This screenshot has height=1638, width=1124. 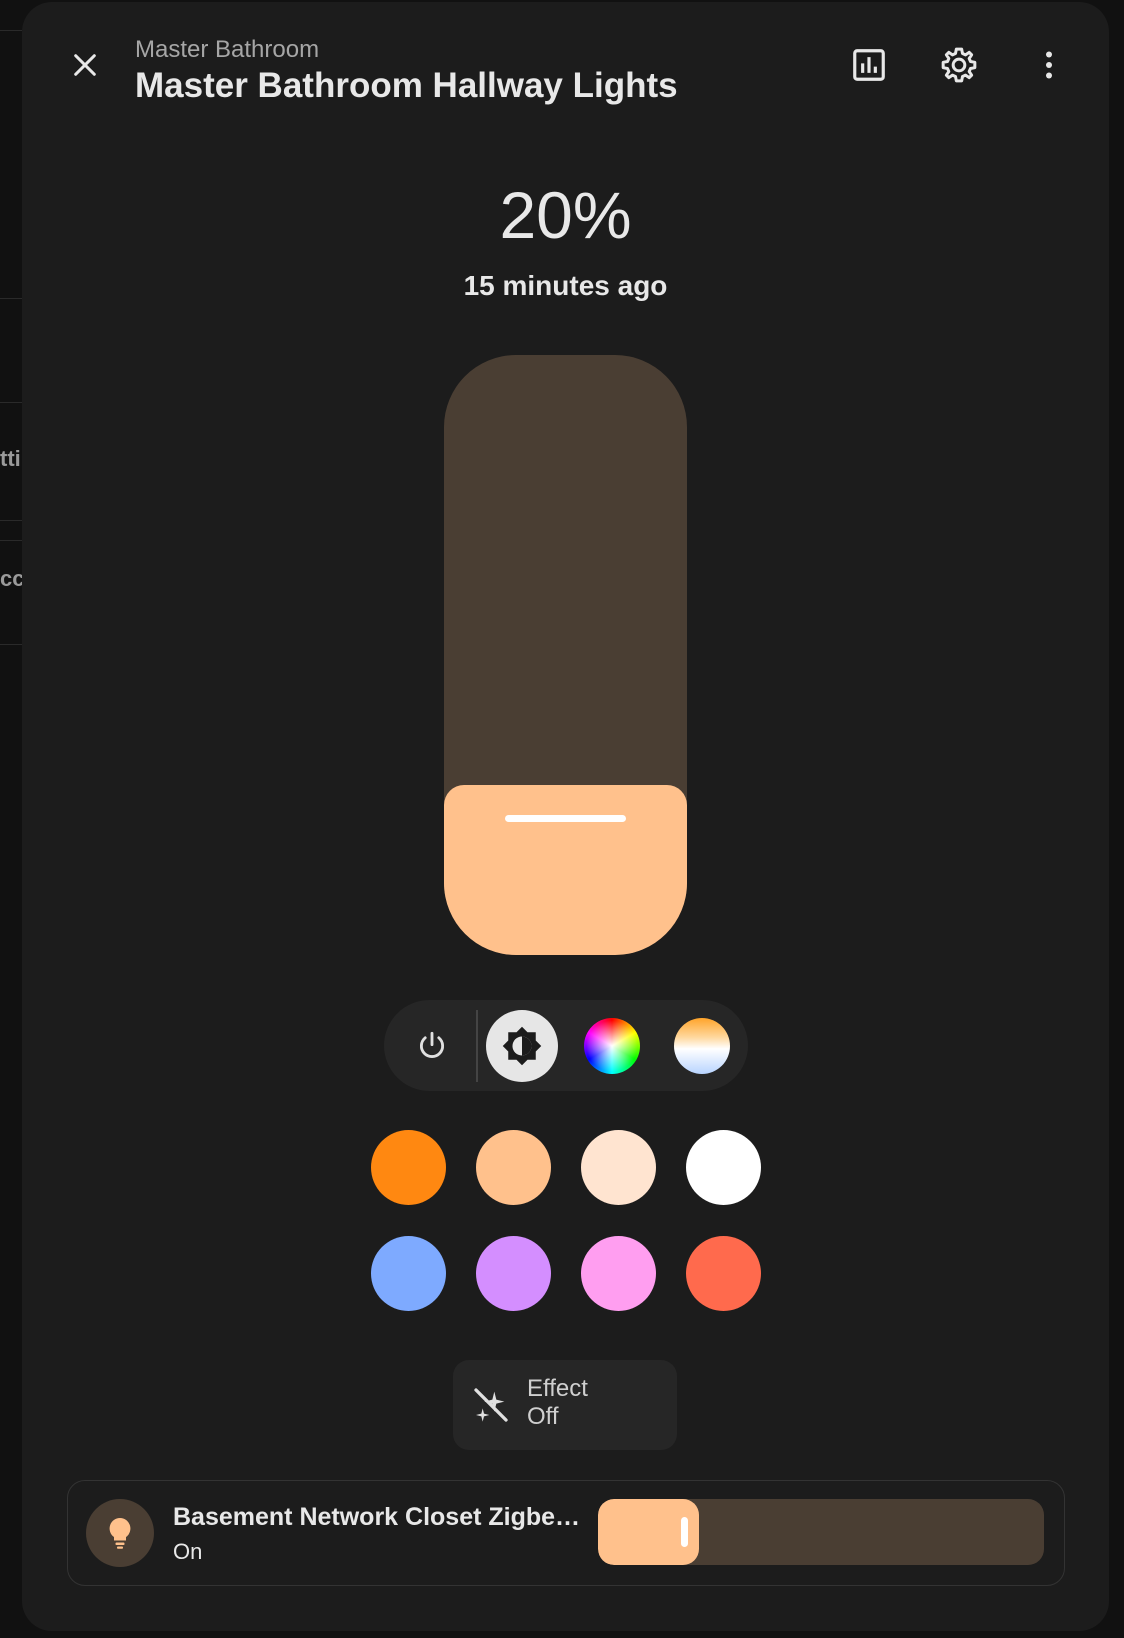 I want to click on entity-brightness-slider, so click(x=821, y=1532).